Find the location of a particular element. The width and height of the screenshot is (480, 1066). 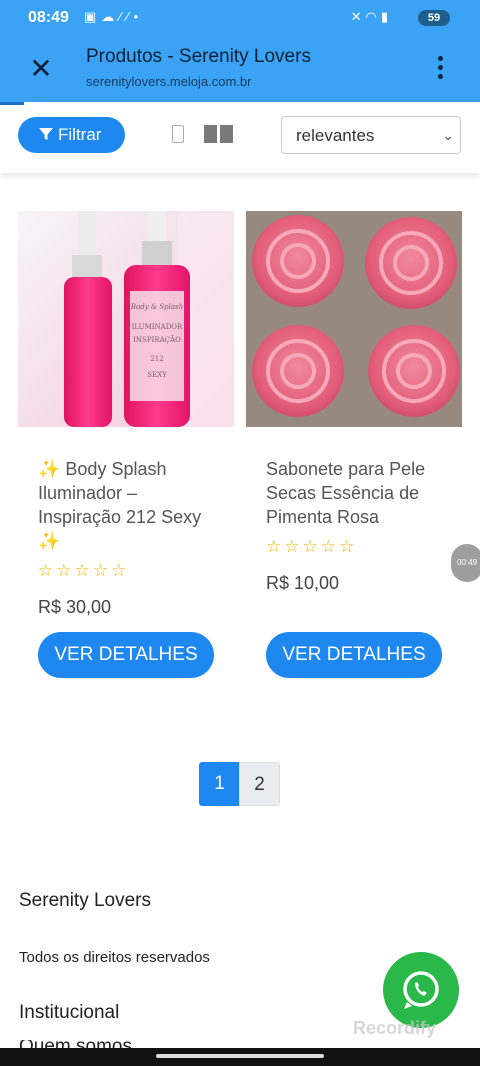

sort-select: relevantes ⌄ is located at coordinates (371, 135).